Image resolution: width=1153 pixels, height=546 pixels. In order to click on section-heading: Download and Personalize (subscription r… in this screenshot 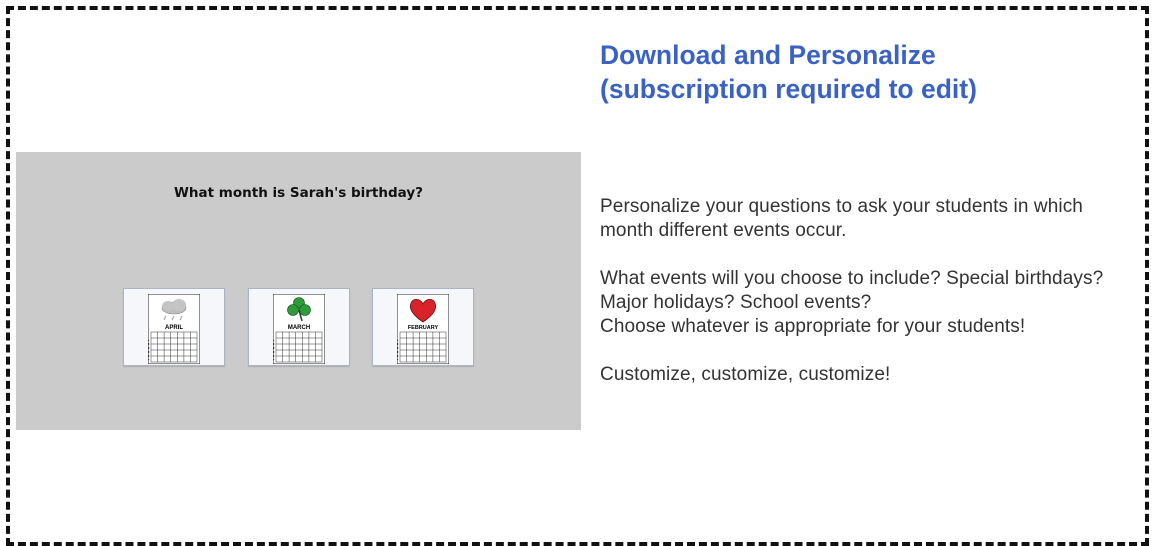, I will do `click(788, 72)`.